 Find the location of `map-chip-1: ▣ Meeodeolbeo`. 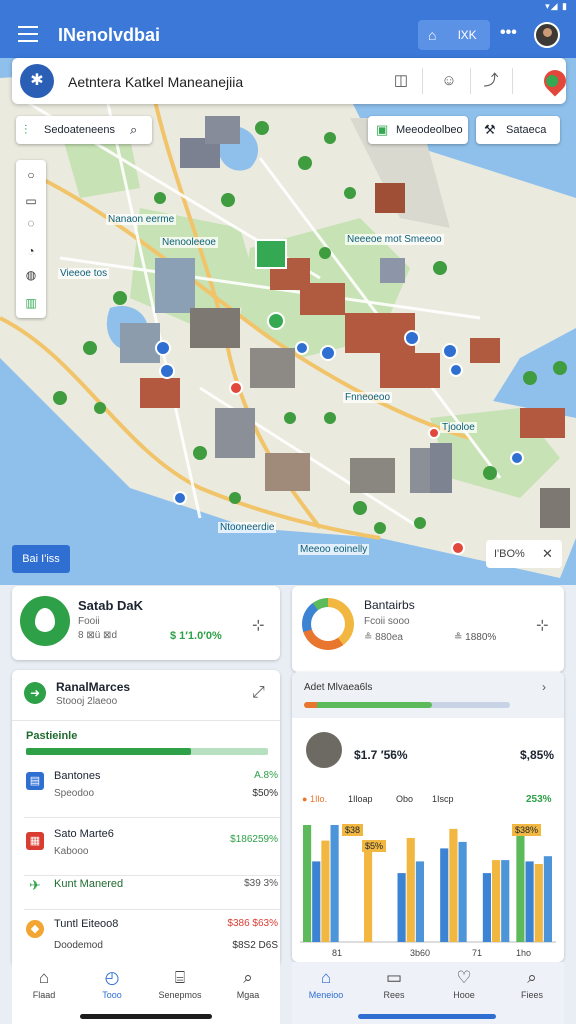

map-chip-1: ▣ Meeodeolbeo is located at coordinates (418, 130).